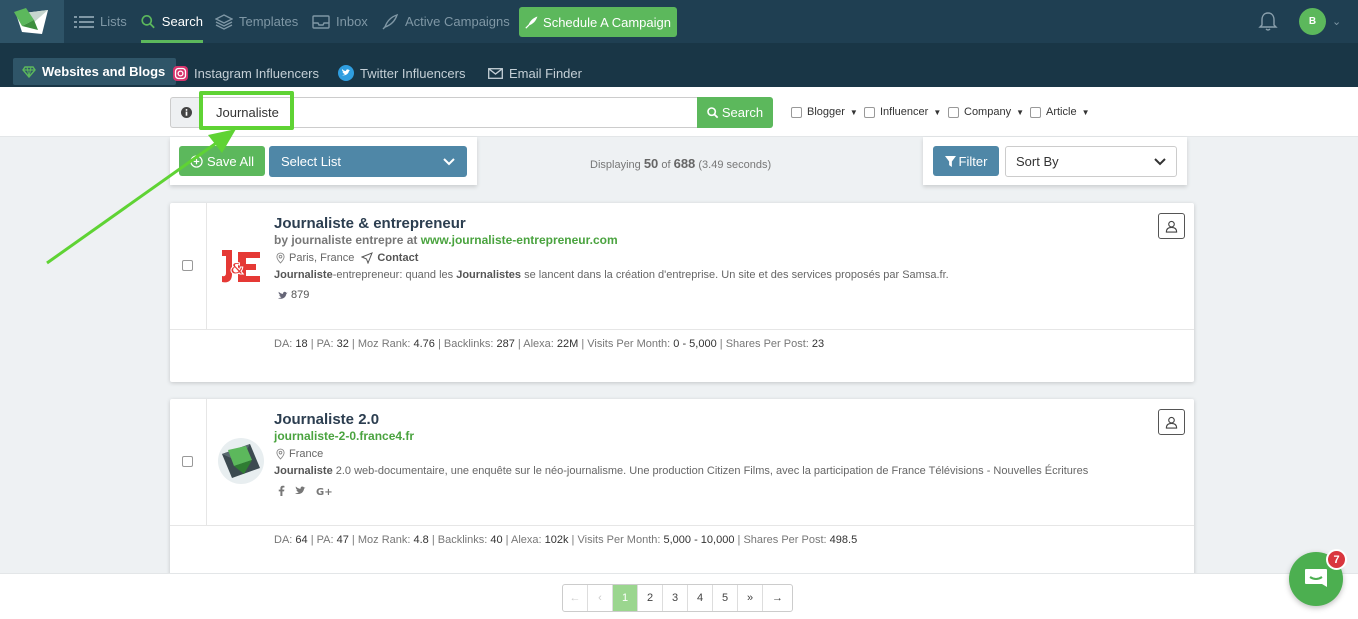 This screenshot has width=1358, height=619. What do you see at coordinates (421, 540) in the screenshot?
I see `metric-moz: 4.8` at bounding box center [421, 540].